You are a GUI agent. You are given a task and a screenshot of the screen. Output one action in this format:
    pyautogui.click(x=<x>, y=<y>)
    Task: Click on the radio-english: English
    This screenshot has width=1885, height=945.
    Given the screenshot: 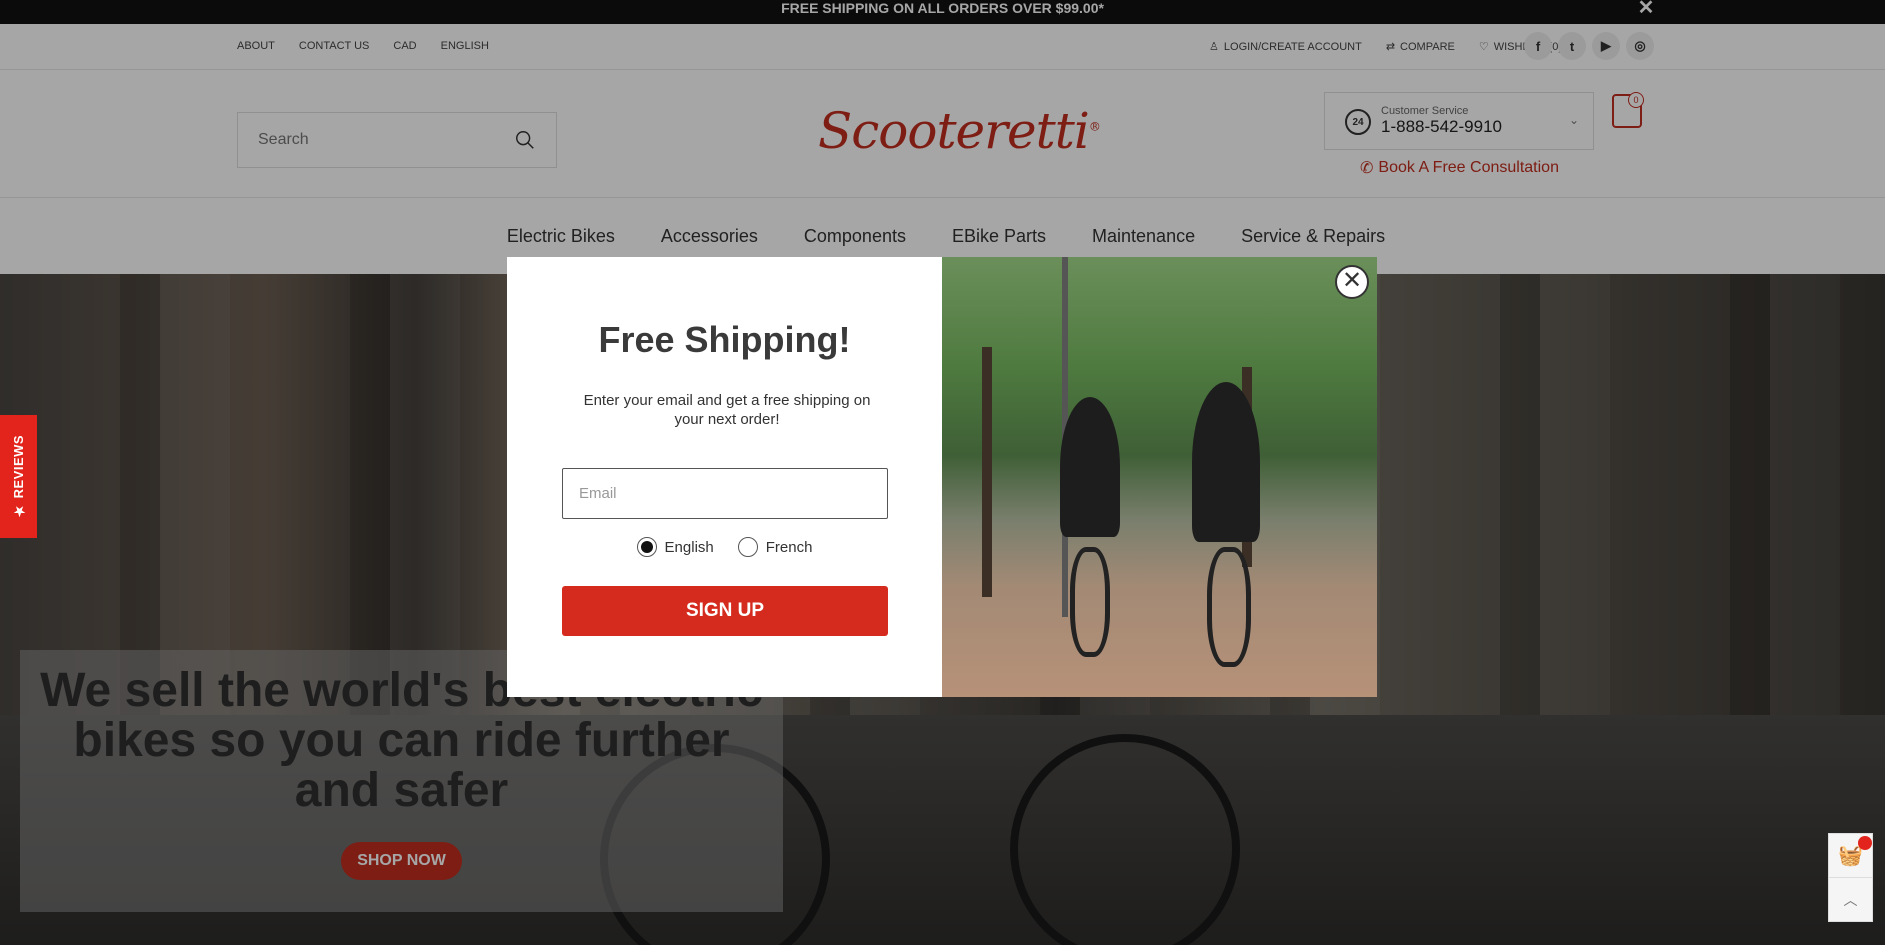 What is the action you would take?
    pyautogui.click(x=675, y=547)
    